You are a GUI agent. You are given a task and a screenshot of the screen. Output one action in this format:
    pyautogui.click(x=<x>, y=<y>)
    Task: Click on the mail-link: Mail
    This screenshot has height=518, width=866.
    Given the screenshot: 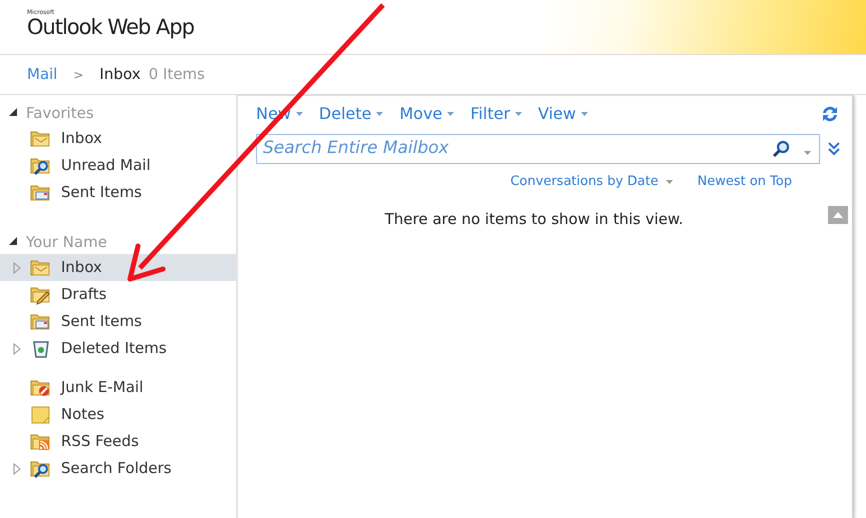 What is the action you would take?
    pyautogui.click(x=42, y=74)
    